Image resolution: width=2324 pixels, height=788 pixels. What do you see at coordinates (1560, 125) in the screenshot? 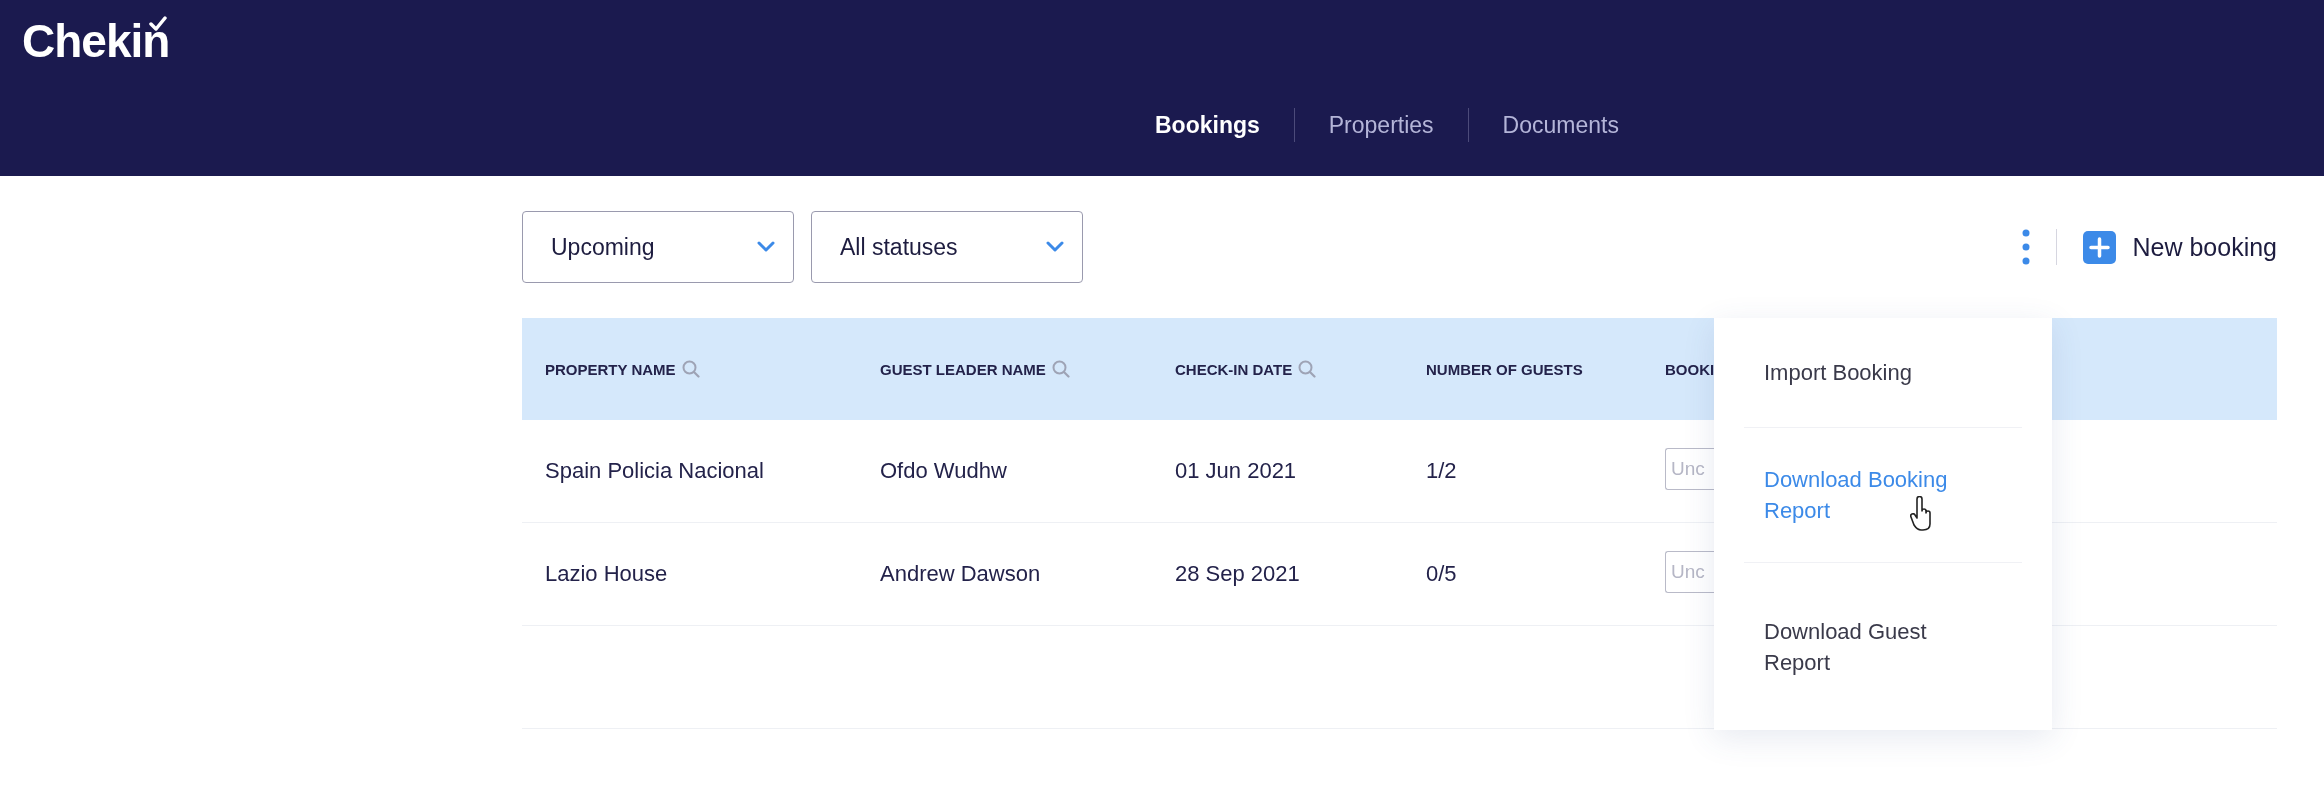
I see `nav-tab: Documents` at bounding box center [1560, 125].